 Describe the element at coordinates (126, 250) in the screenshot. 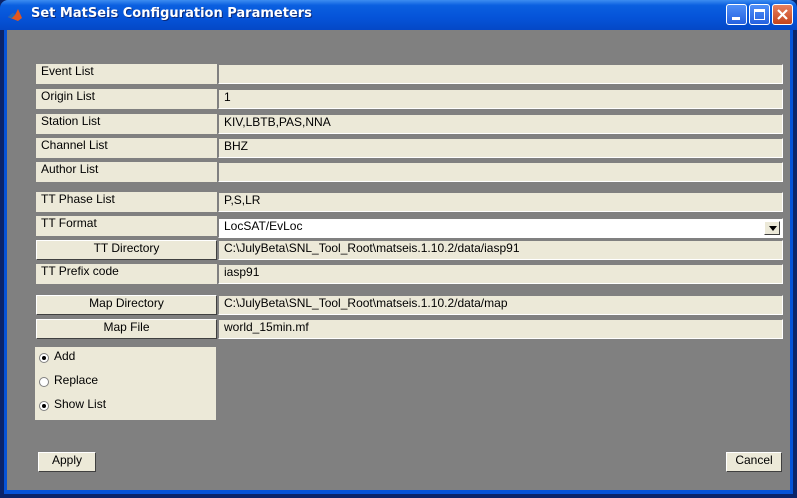

I see `tt-directory-button: TT Directory` at that location.